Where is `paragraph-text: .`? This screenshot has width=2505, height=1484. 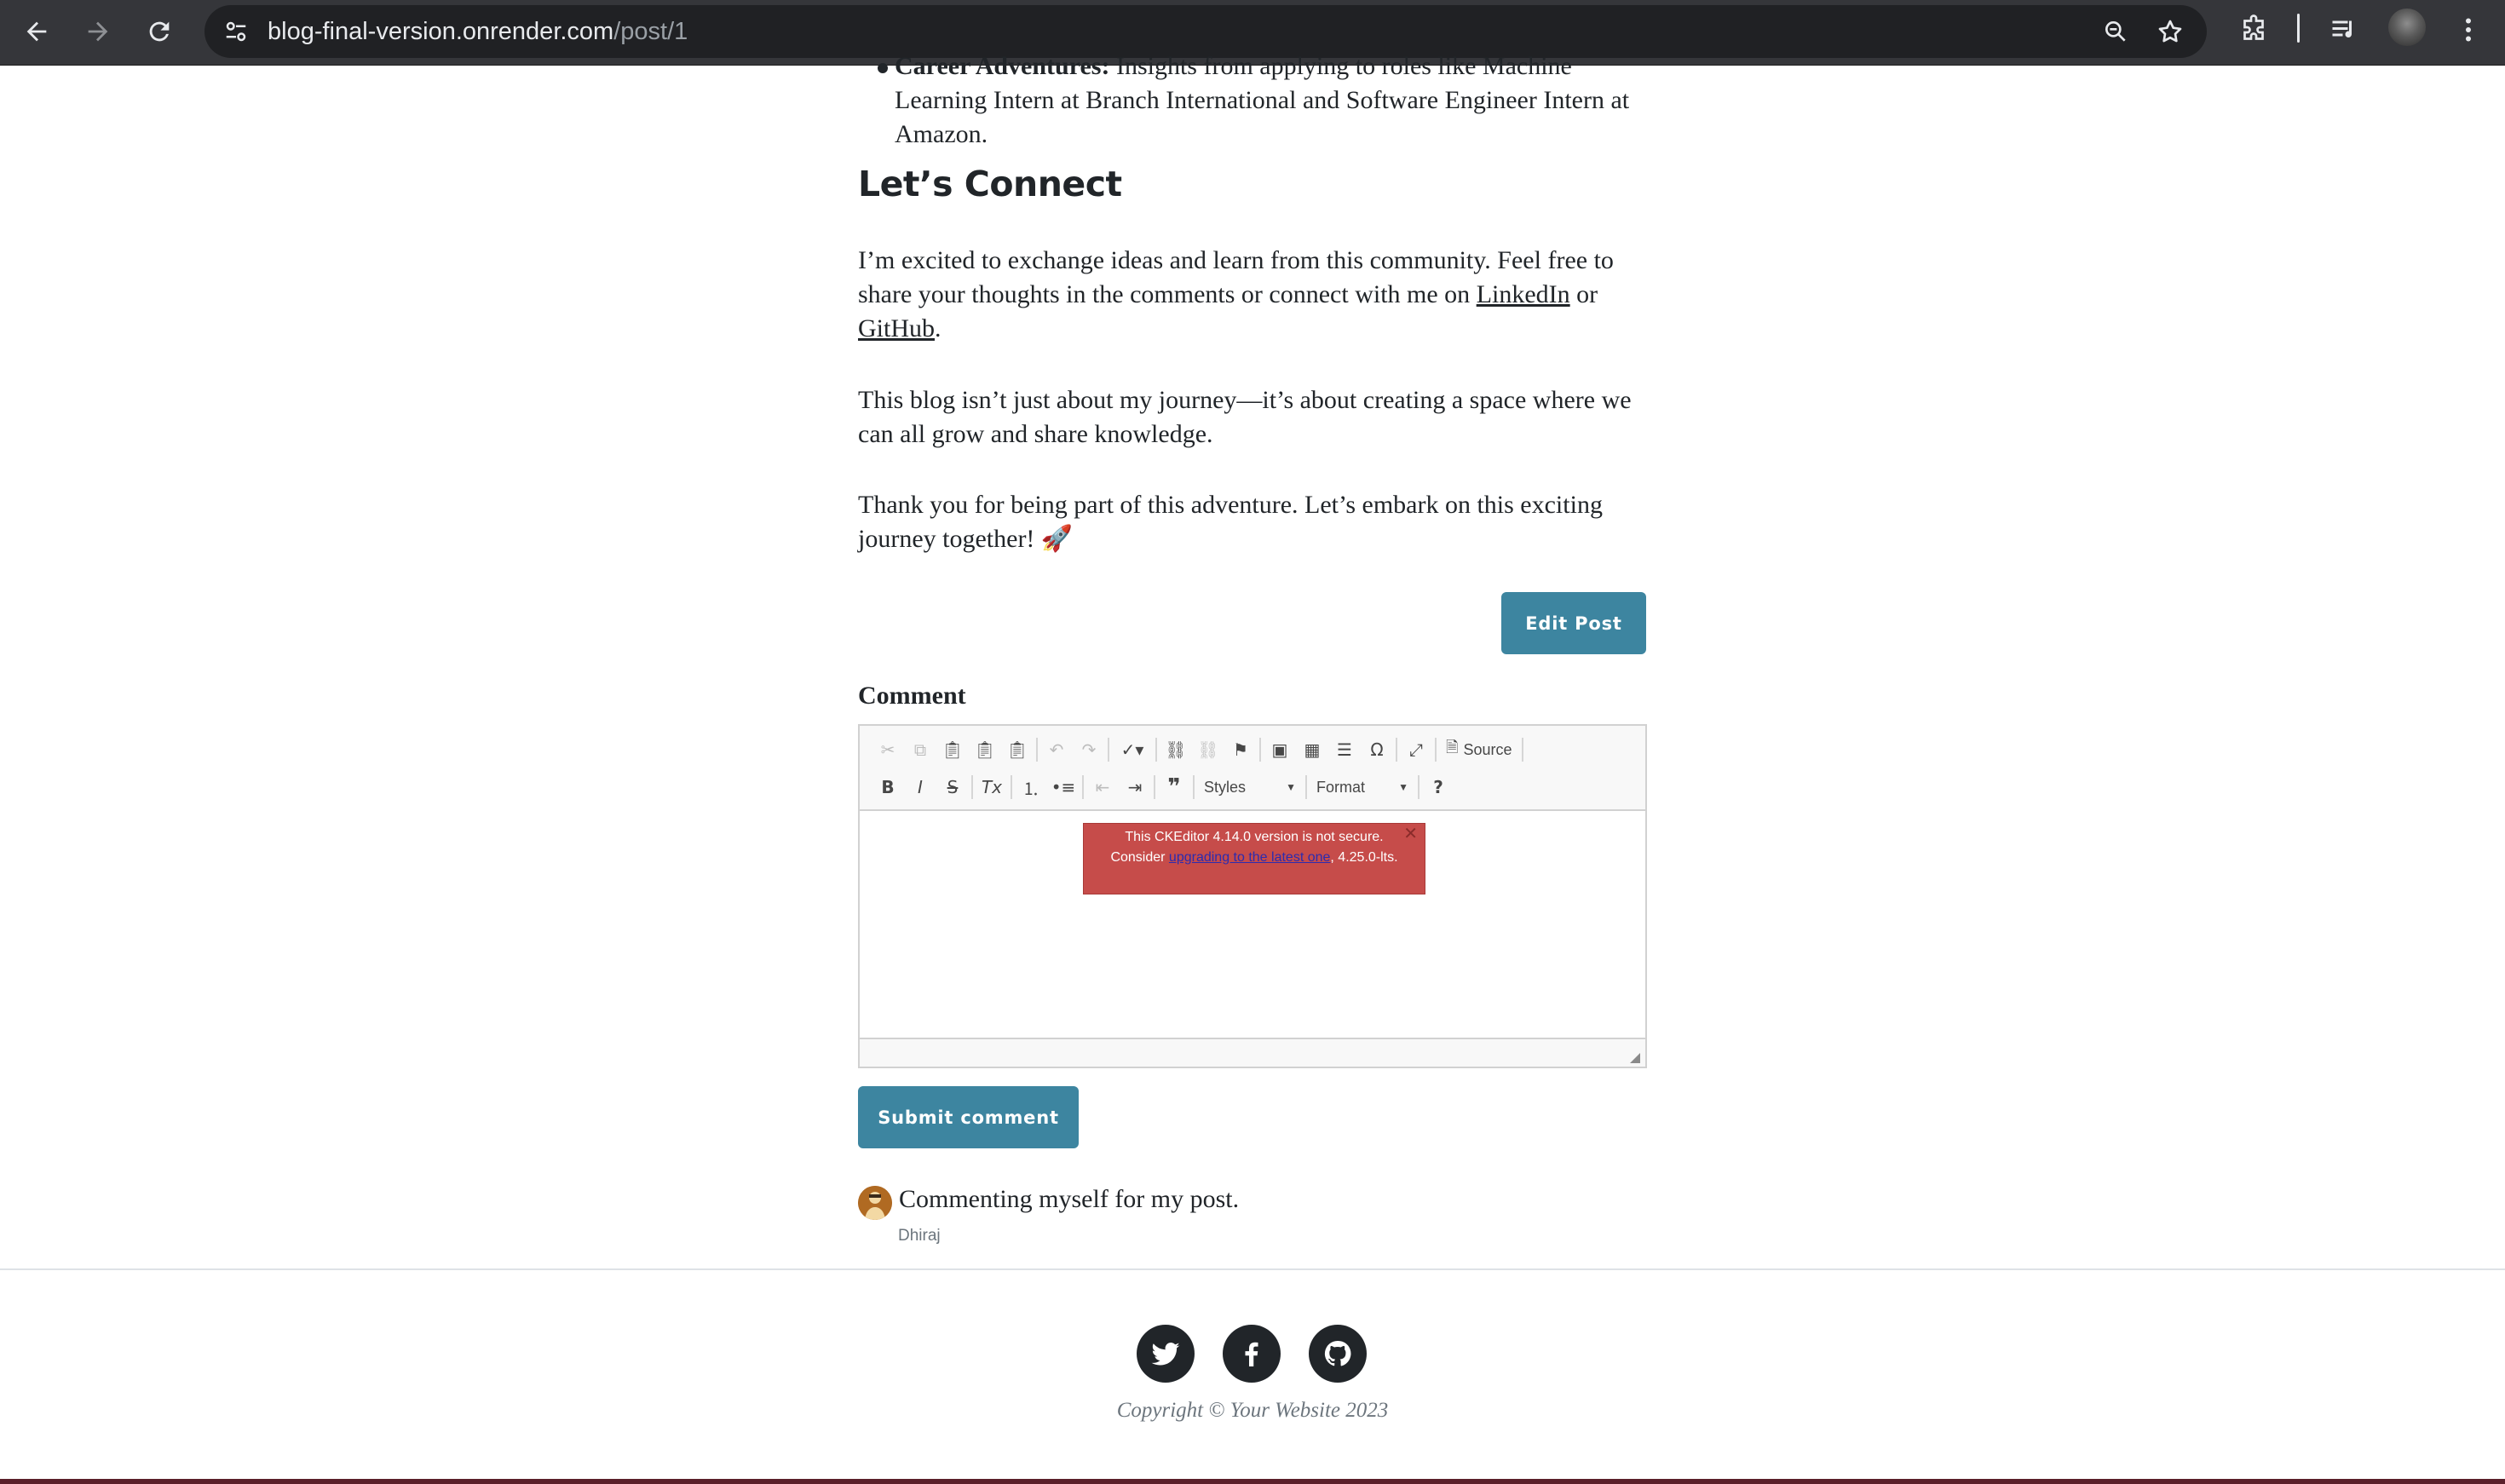 paragraph-text: . is located at coordinates (938, 328).